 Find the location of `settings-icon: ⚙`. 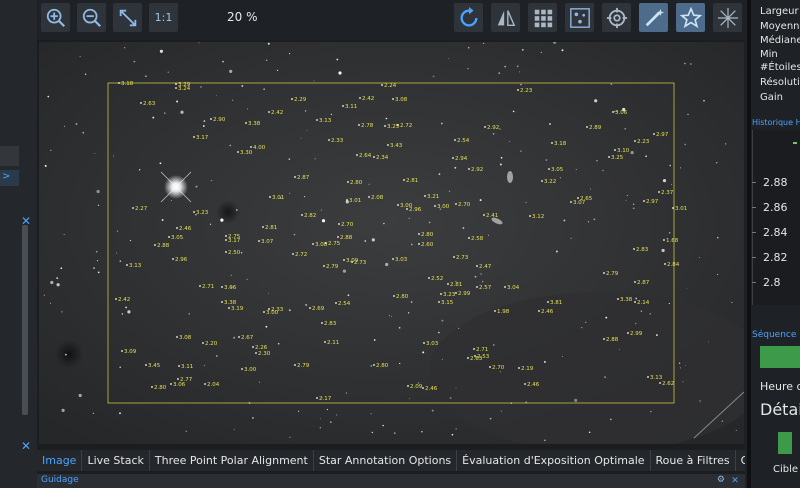

settings-icon: ⚙ is located at coordinates (721, 480).